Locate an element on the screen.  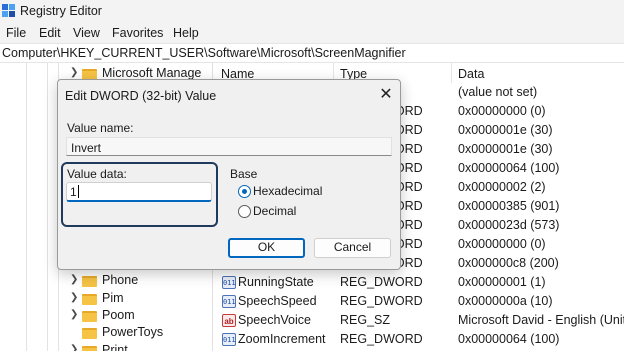
cancel-button: Cancel is located at coordinates (352, 248).